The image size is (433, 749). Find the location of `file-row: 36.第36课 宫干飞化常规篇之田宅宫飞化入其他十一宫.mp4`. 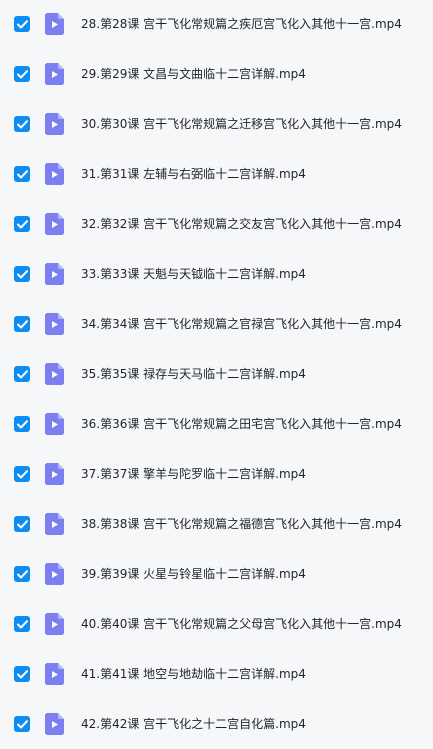

file-row: 36.第36课 宫干飞化常规篇之田宅宫飞化入其他十一宫.mp4 is located at coordinates (216, 424).